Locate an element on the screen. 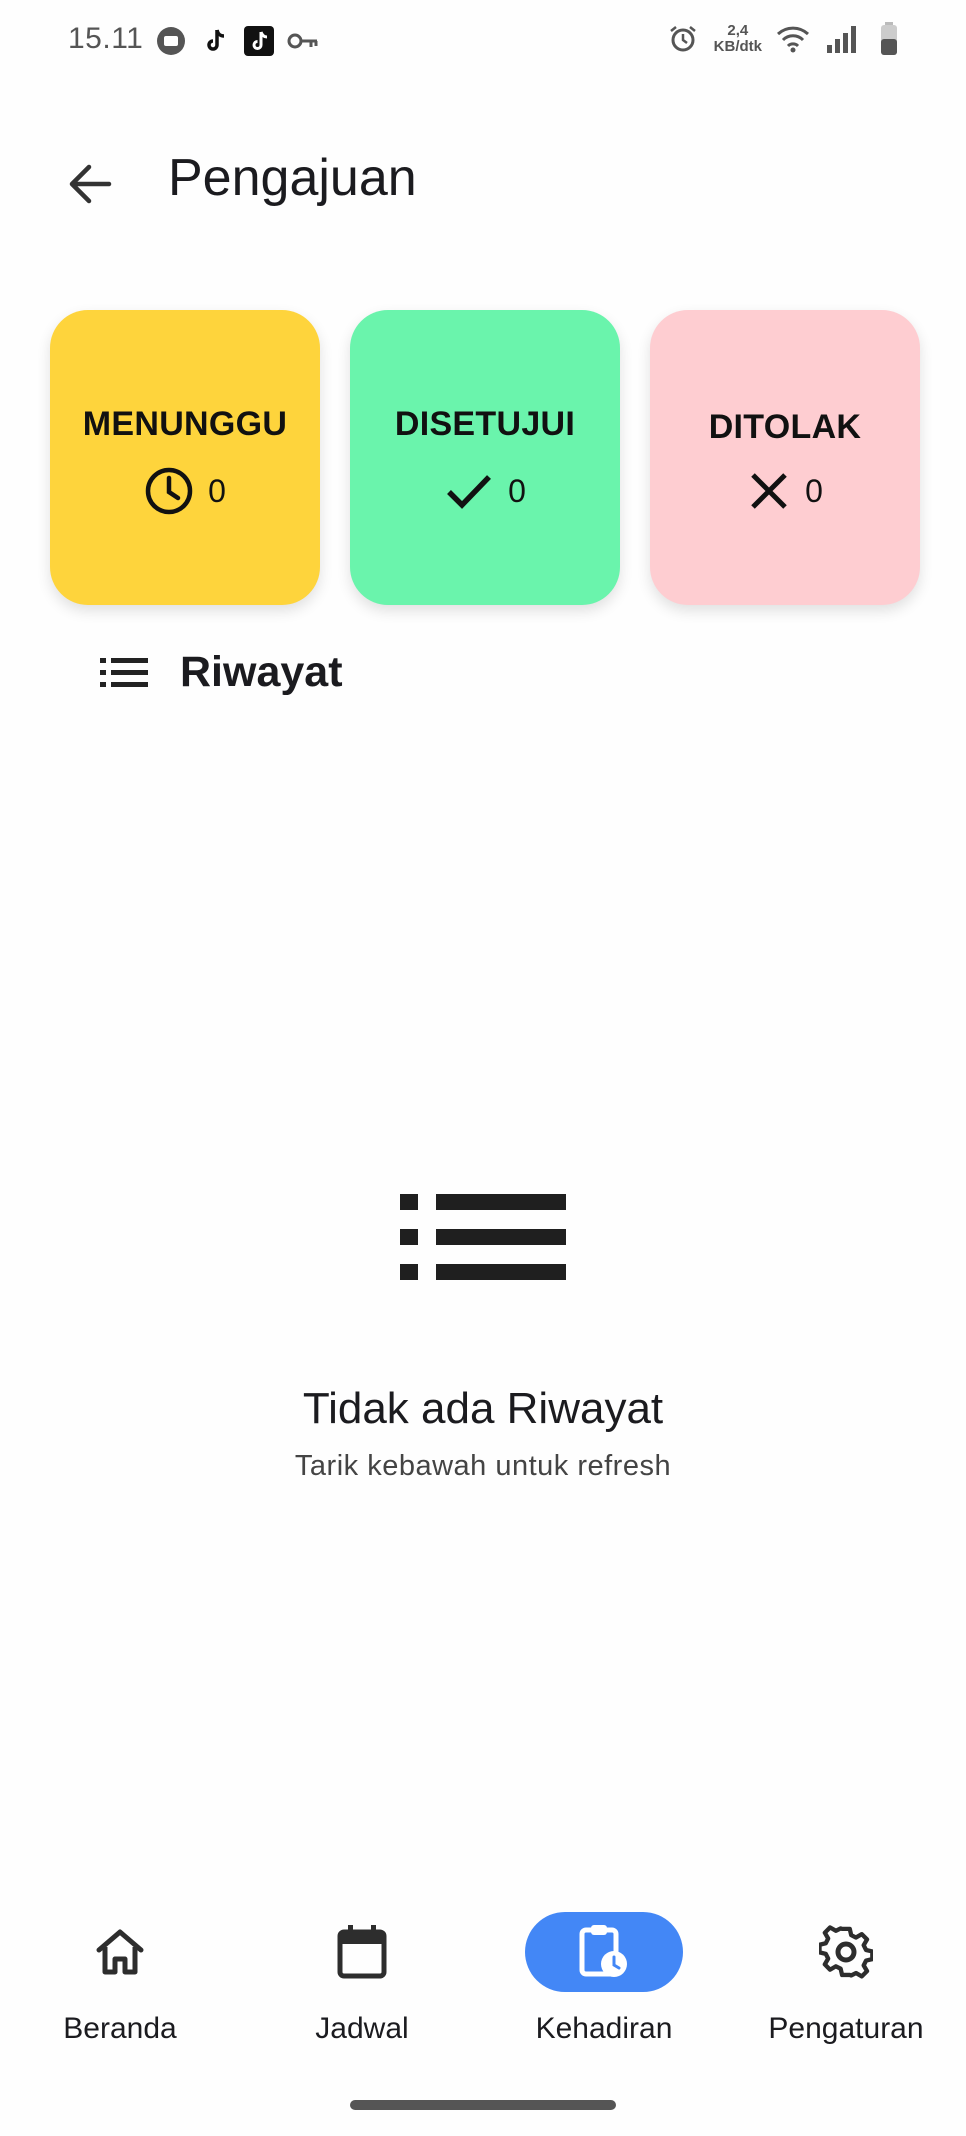  card-rejected-count: 0 is located at coordinates (814, 490).